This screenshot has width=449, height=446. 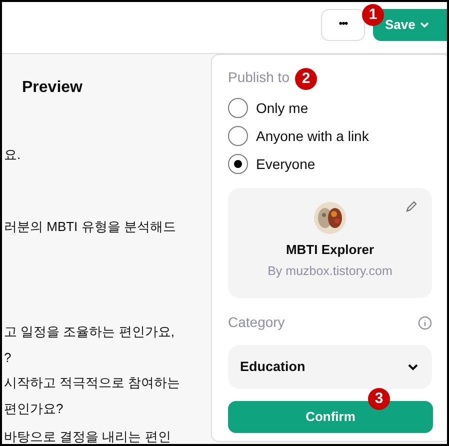 I want to click on publish-heading: Publish to, so click(x=259, y=77).